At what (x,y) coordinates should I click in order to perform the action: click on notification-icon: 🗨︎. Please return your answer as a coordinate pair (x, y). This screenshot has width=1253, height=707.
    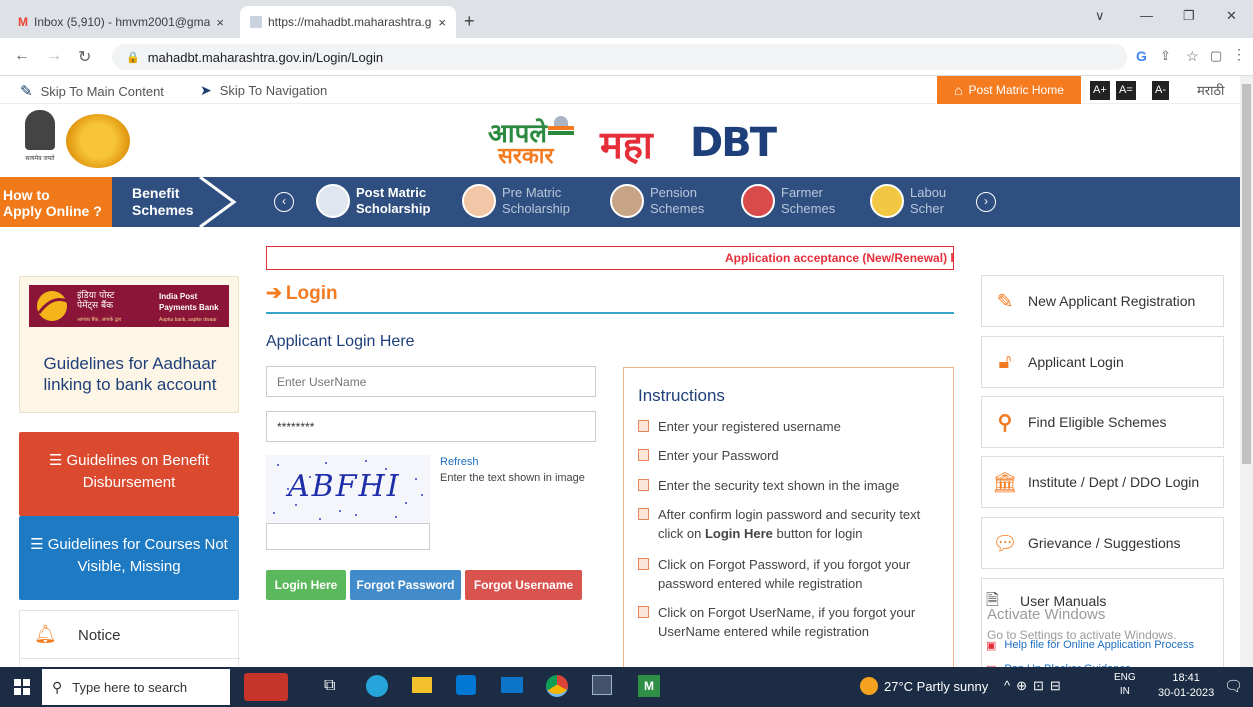
    Looking at the image, I should click on (1233, 686).